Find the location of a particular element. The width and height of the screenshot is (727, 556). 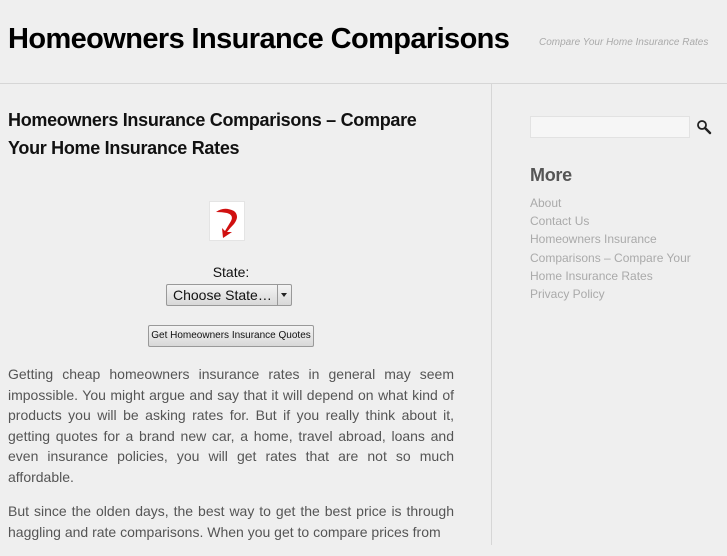

sidebar-link-contact-us: Contact Us is located at coordinates (620, 221).